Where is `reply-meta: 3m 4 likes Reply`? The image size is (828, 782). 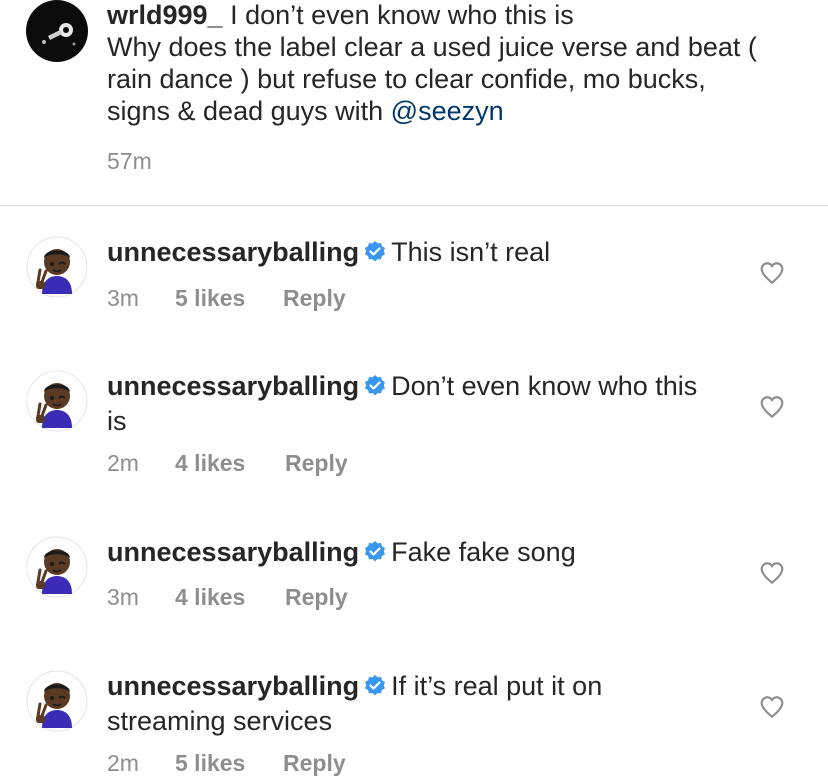 reply-meta: 3m 4 likes Reply is located at coordinates (227, 597).